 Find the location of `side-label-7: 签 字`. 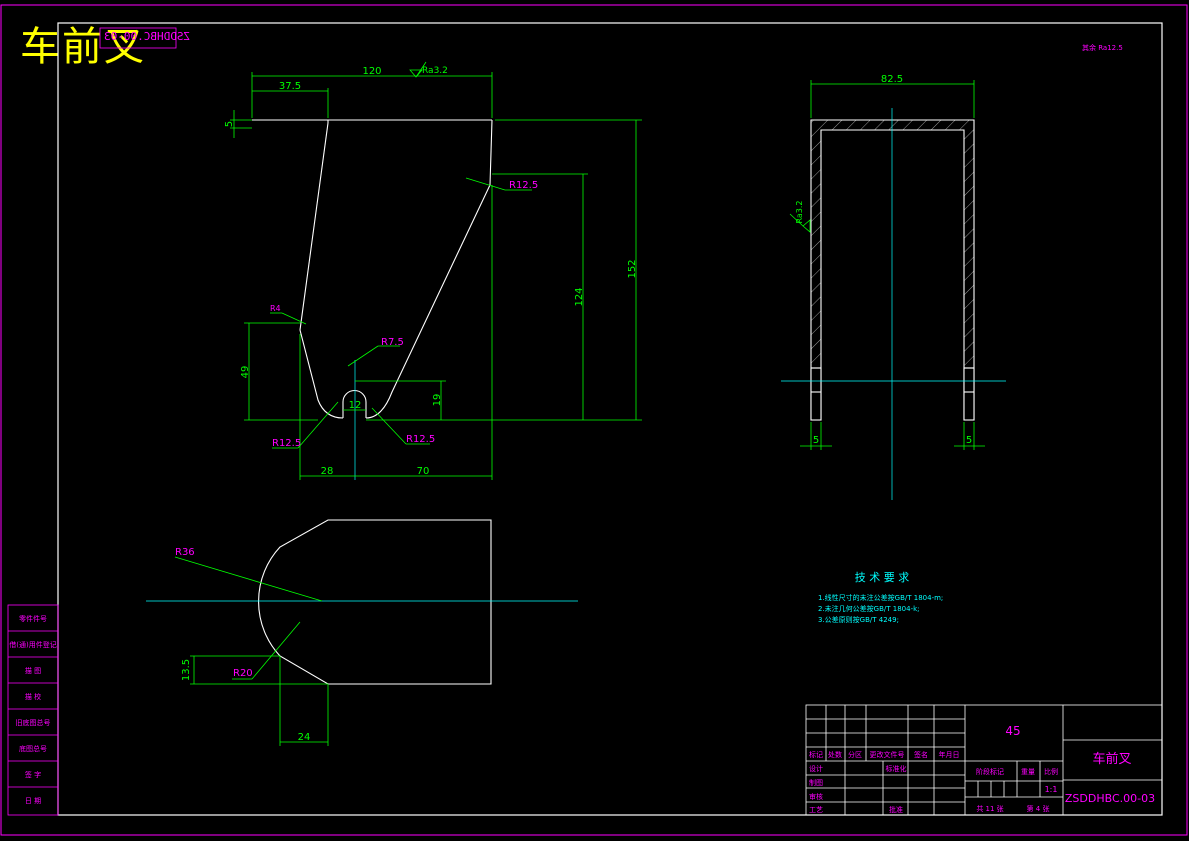

side-label-7: 签 字 is located at coordinates (33, 774).